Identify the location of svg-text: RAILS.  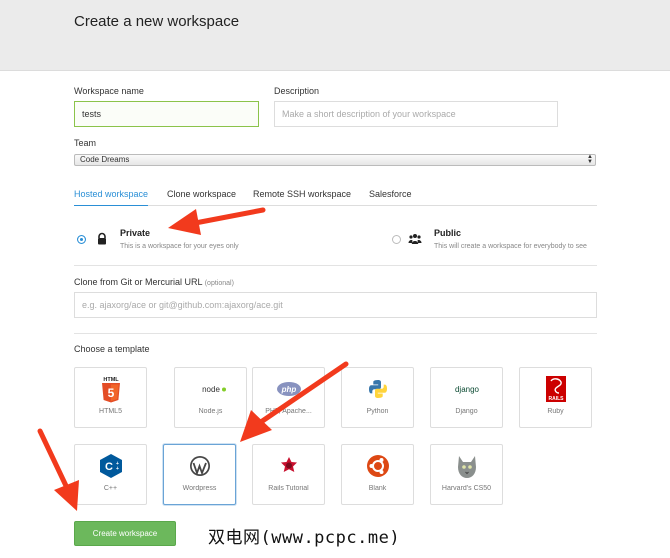
(556, 399).